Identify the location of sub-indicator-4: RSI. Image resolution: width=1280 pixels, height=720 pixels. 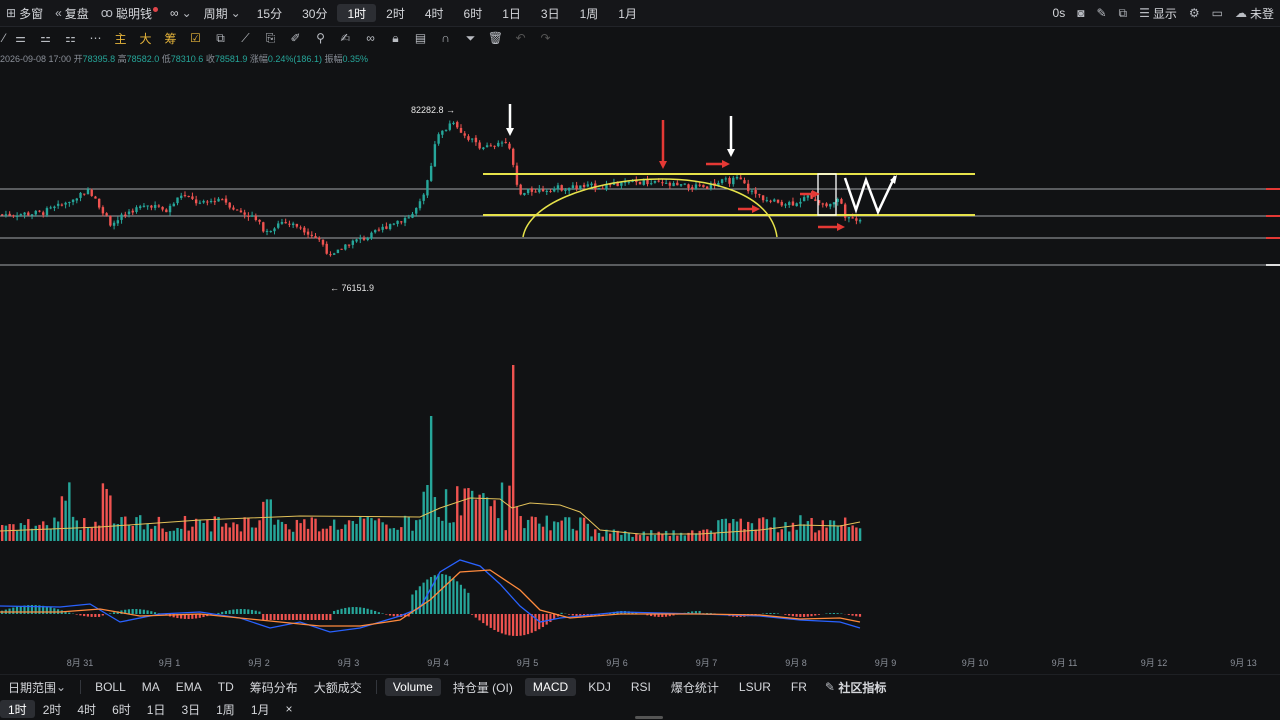
(641, 687).